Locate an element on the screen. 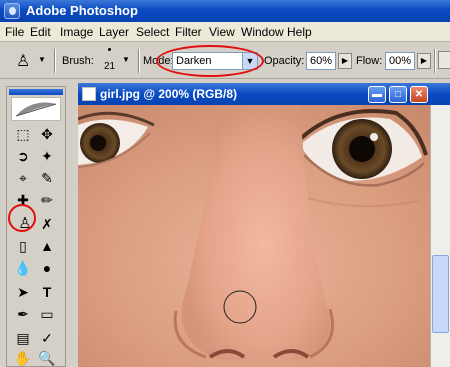 Image resolution: width=450 pixels, height=367 pixels. marquee-tool-icon: ⬚ is located at coordinates (23, 134).